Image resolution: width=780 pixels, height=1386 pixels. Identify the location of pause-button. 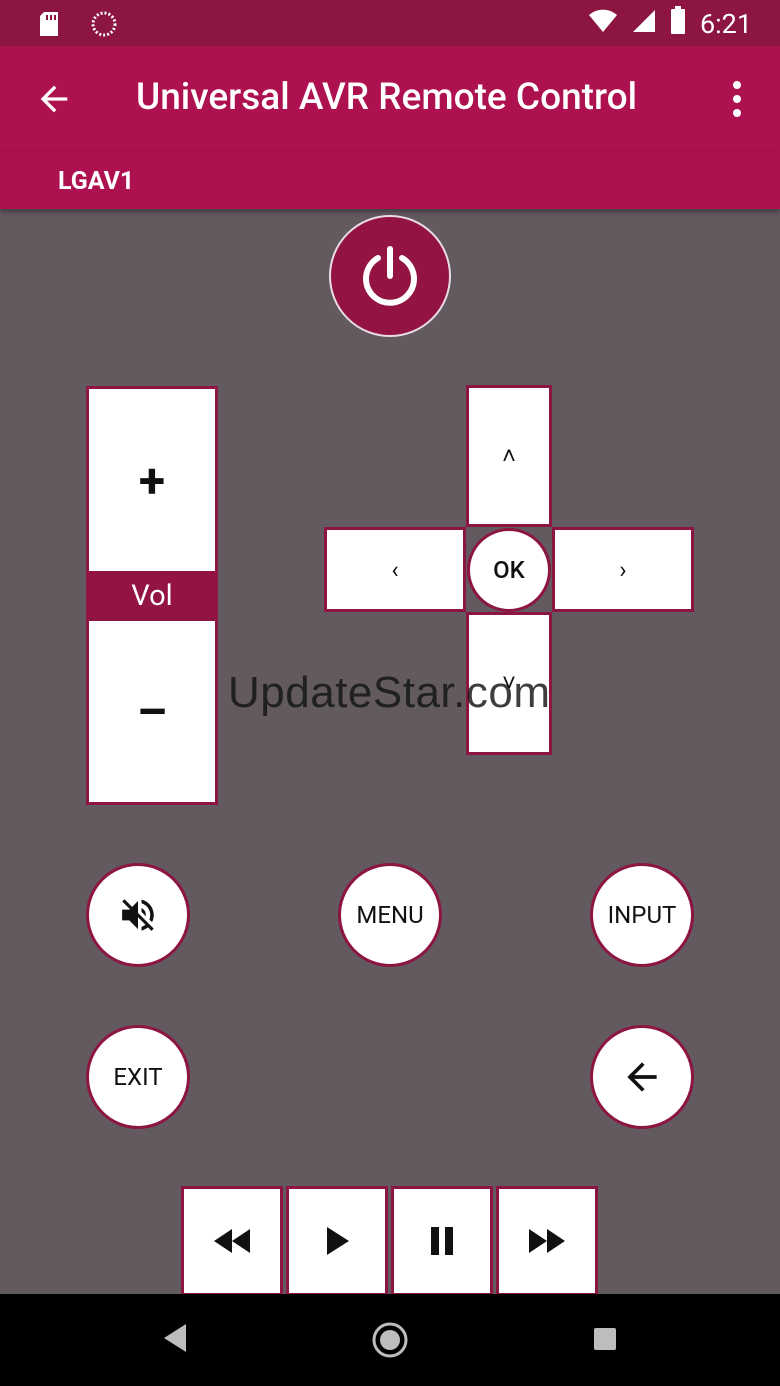
(442, 1241).